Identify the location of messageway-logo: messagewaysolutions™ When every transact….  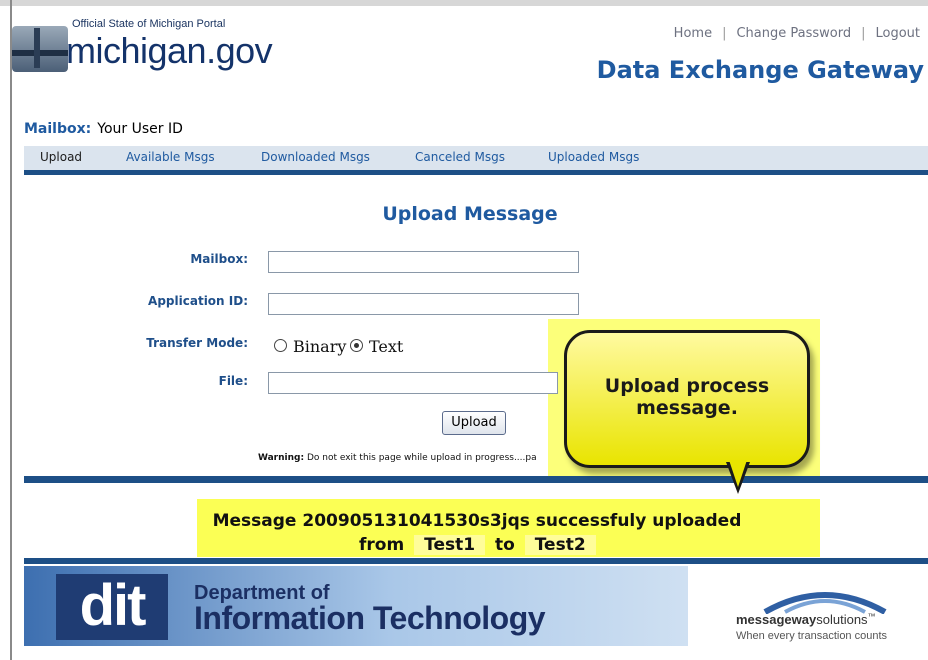
(826, 615).